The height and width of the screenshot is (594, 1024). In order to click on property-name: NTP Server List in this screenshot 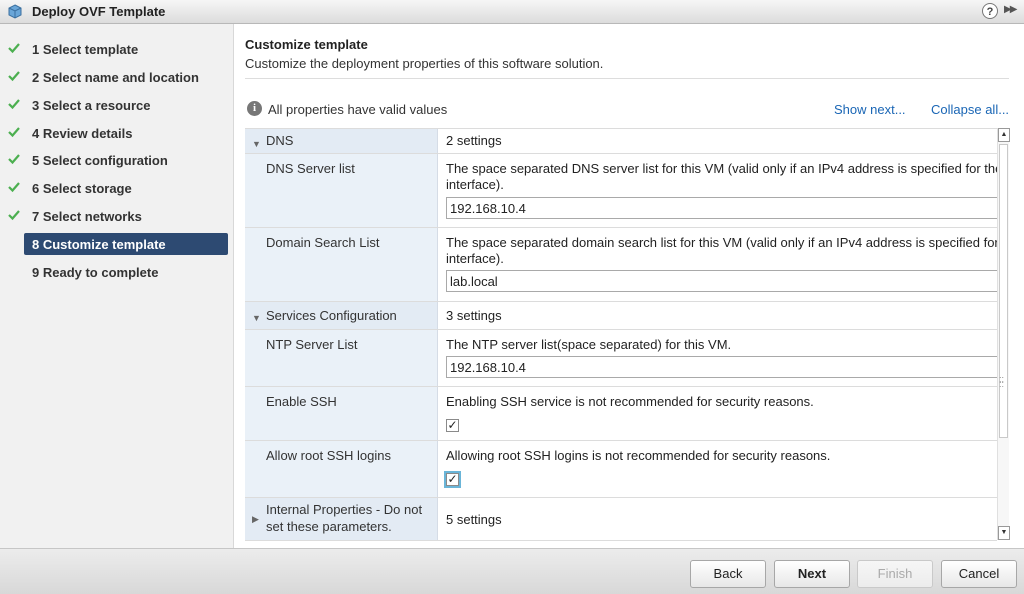, I will do `click(312, 344)`.